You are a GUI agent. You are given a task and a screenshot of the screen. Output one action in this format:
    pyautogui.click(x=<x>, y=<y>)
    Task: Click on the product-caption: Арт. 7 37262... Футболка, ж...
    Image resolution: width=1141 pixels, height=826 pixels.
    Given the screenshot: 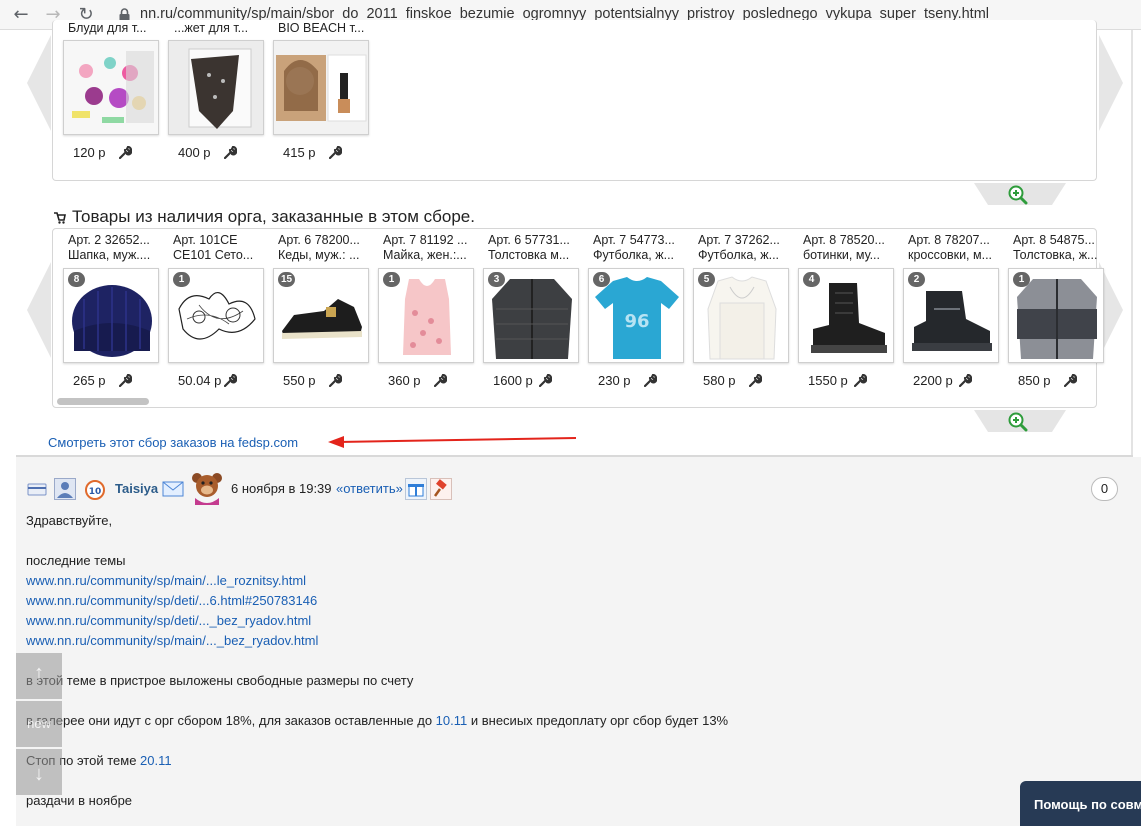 What is the action you would take?
    pyautogui.click(x=746, y=248)
    